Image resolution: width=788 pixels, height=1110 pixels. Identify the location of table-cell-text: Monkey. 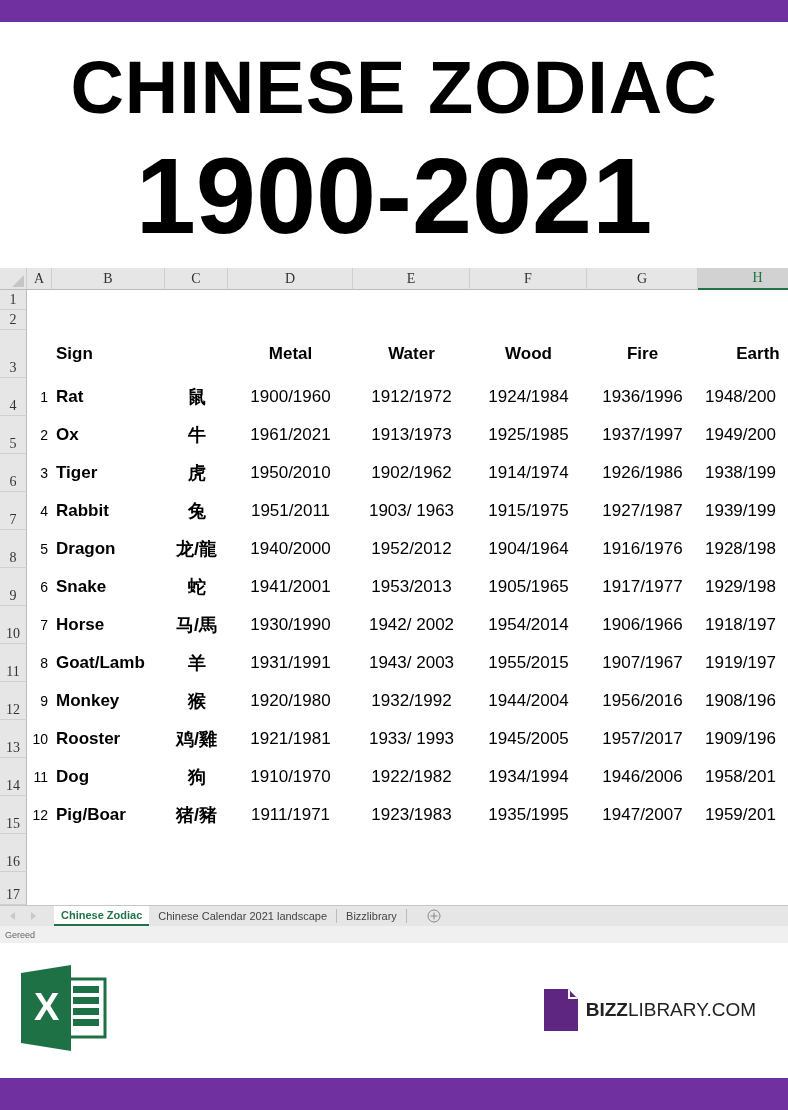
(88, 701).